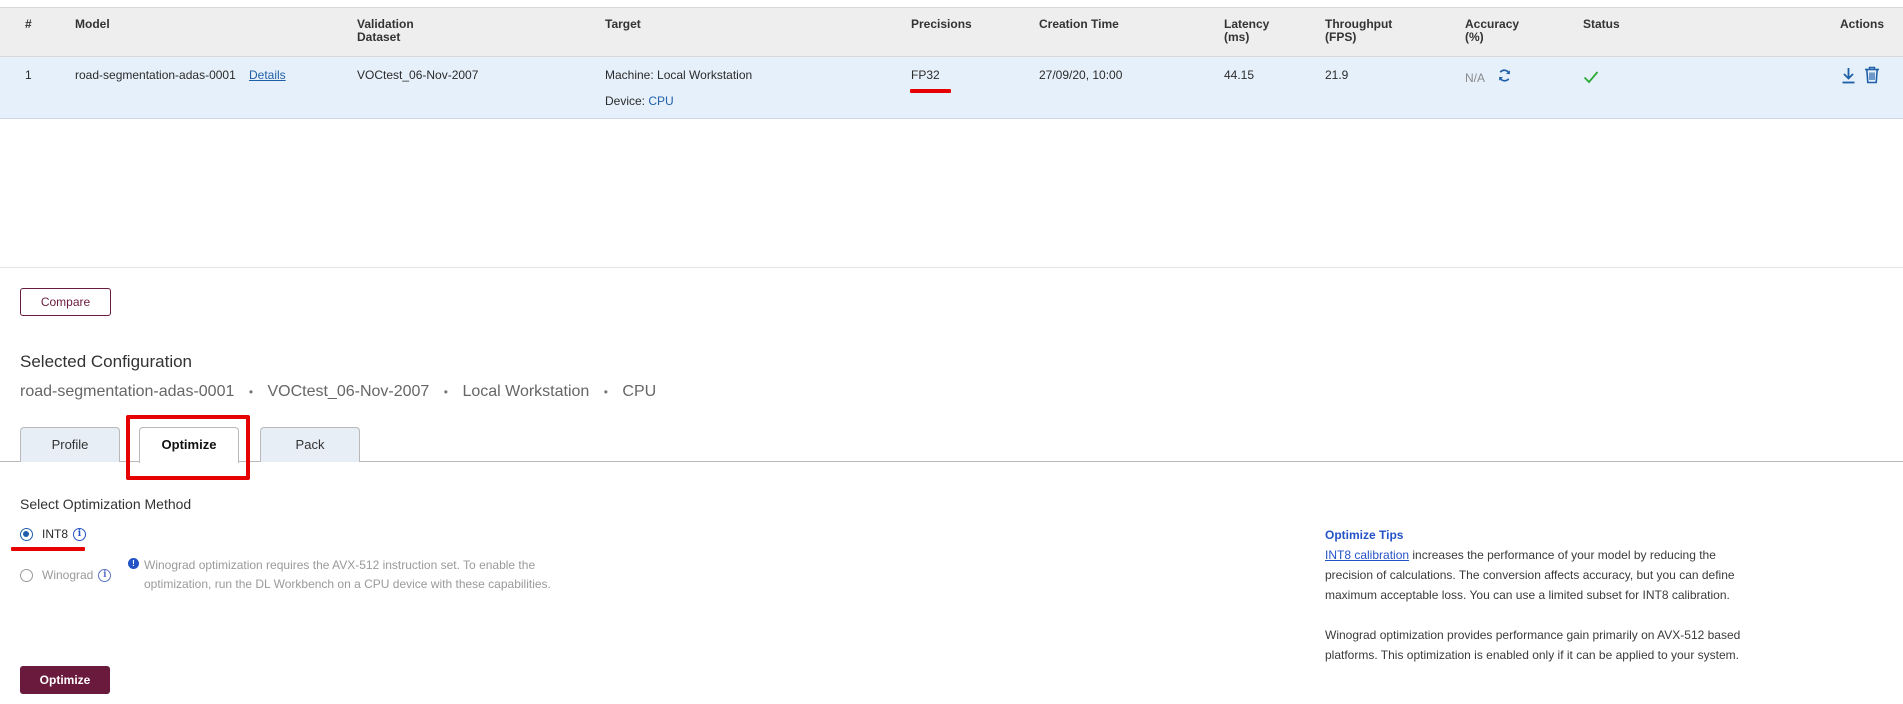 The height and width of the screenshot is (704, 1903). Describe the element at coordinates (188, 447) in the screenshot. I see `optimize-tab-highlight-box` at that location.